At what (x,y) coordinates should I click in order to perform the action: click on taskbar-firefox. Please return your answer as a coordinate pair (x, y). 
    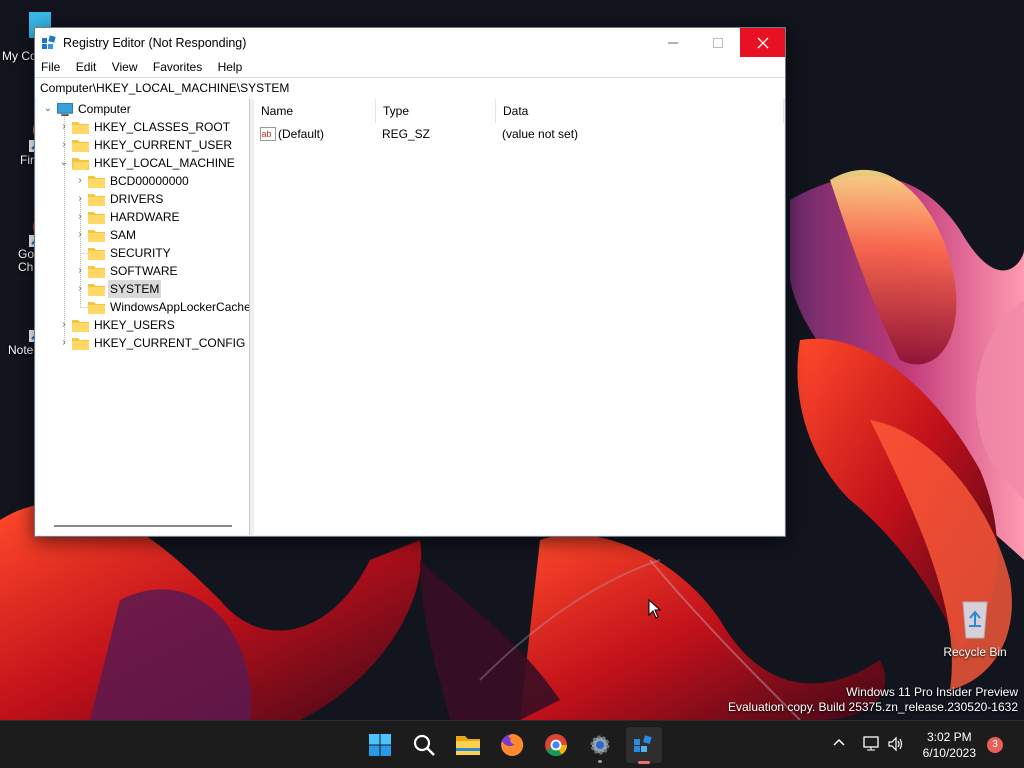
    Looking at the image, I should click on (512, 745).